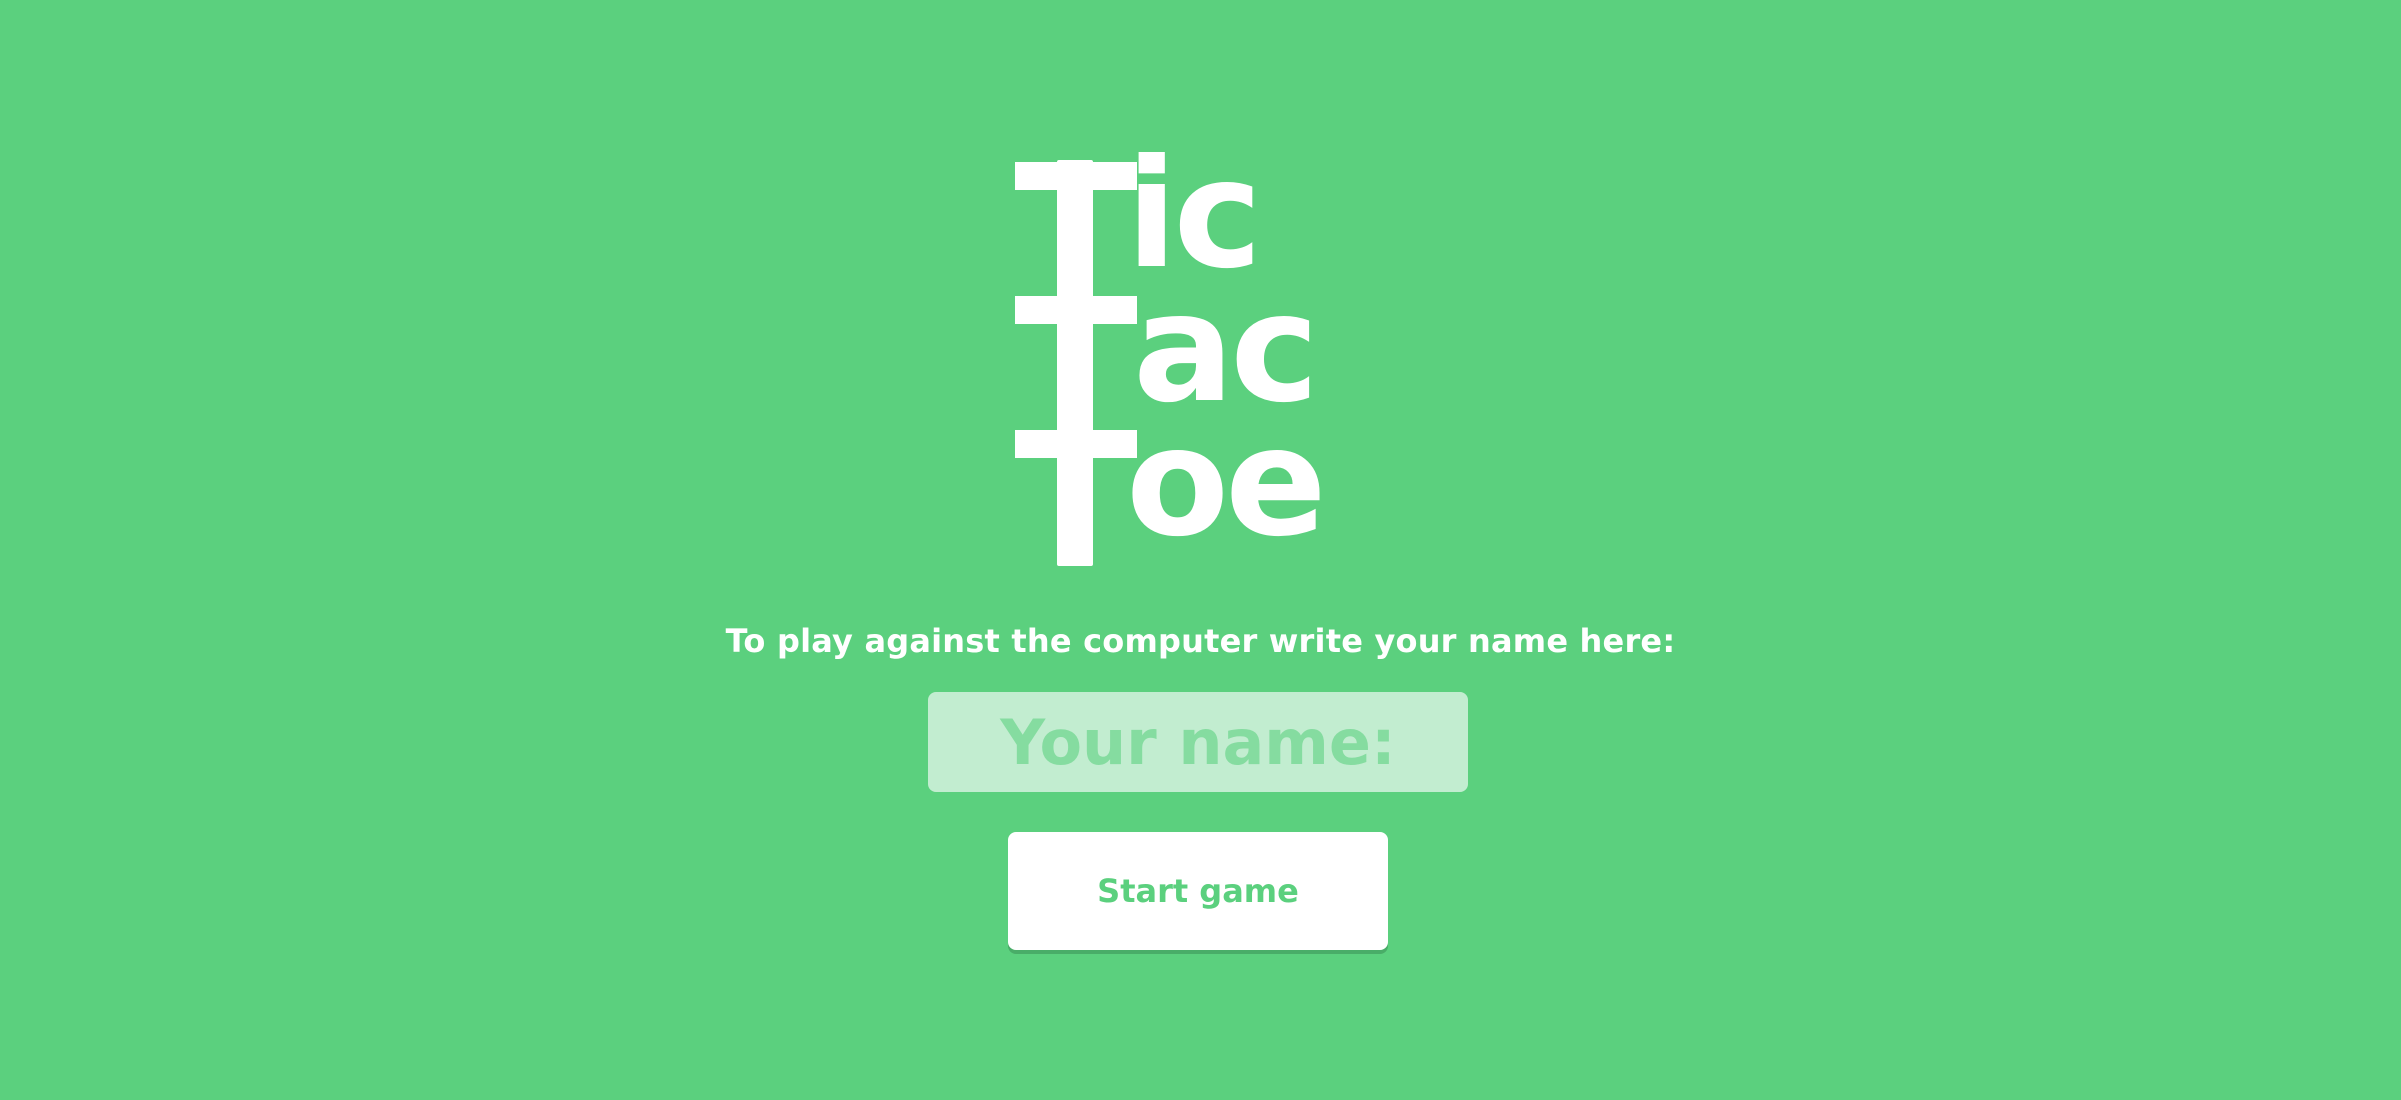 This screenshot has height=1100, width=2401. What do you see at coordinates (1198, 891) in the screenshot?
I see `start-game-button: Start game` at bounding box center [1198, 891].